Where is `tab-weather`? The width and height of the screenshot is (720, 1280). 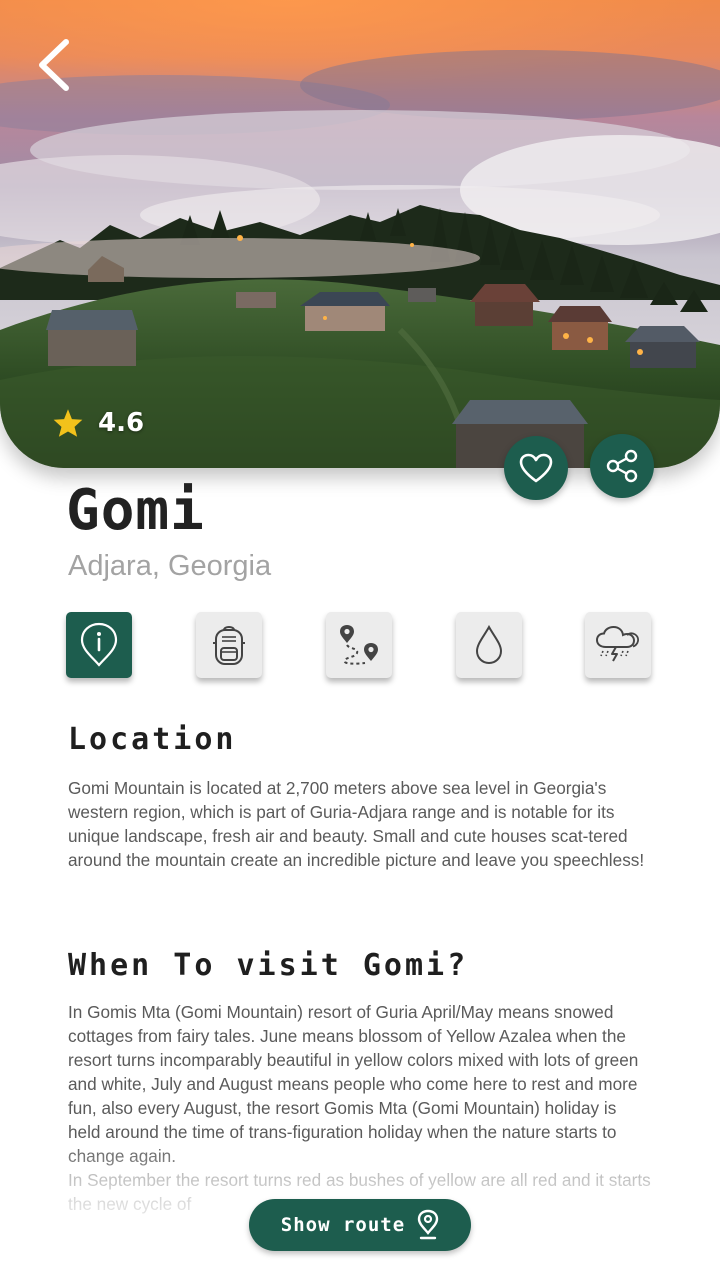
tab-weather is located at coordinates (618, 645).